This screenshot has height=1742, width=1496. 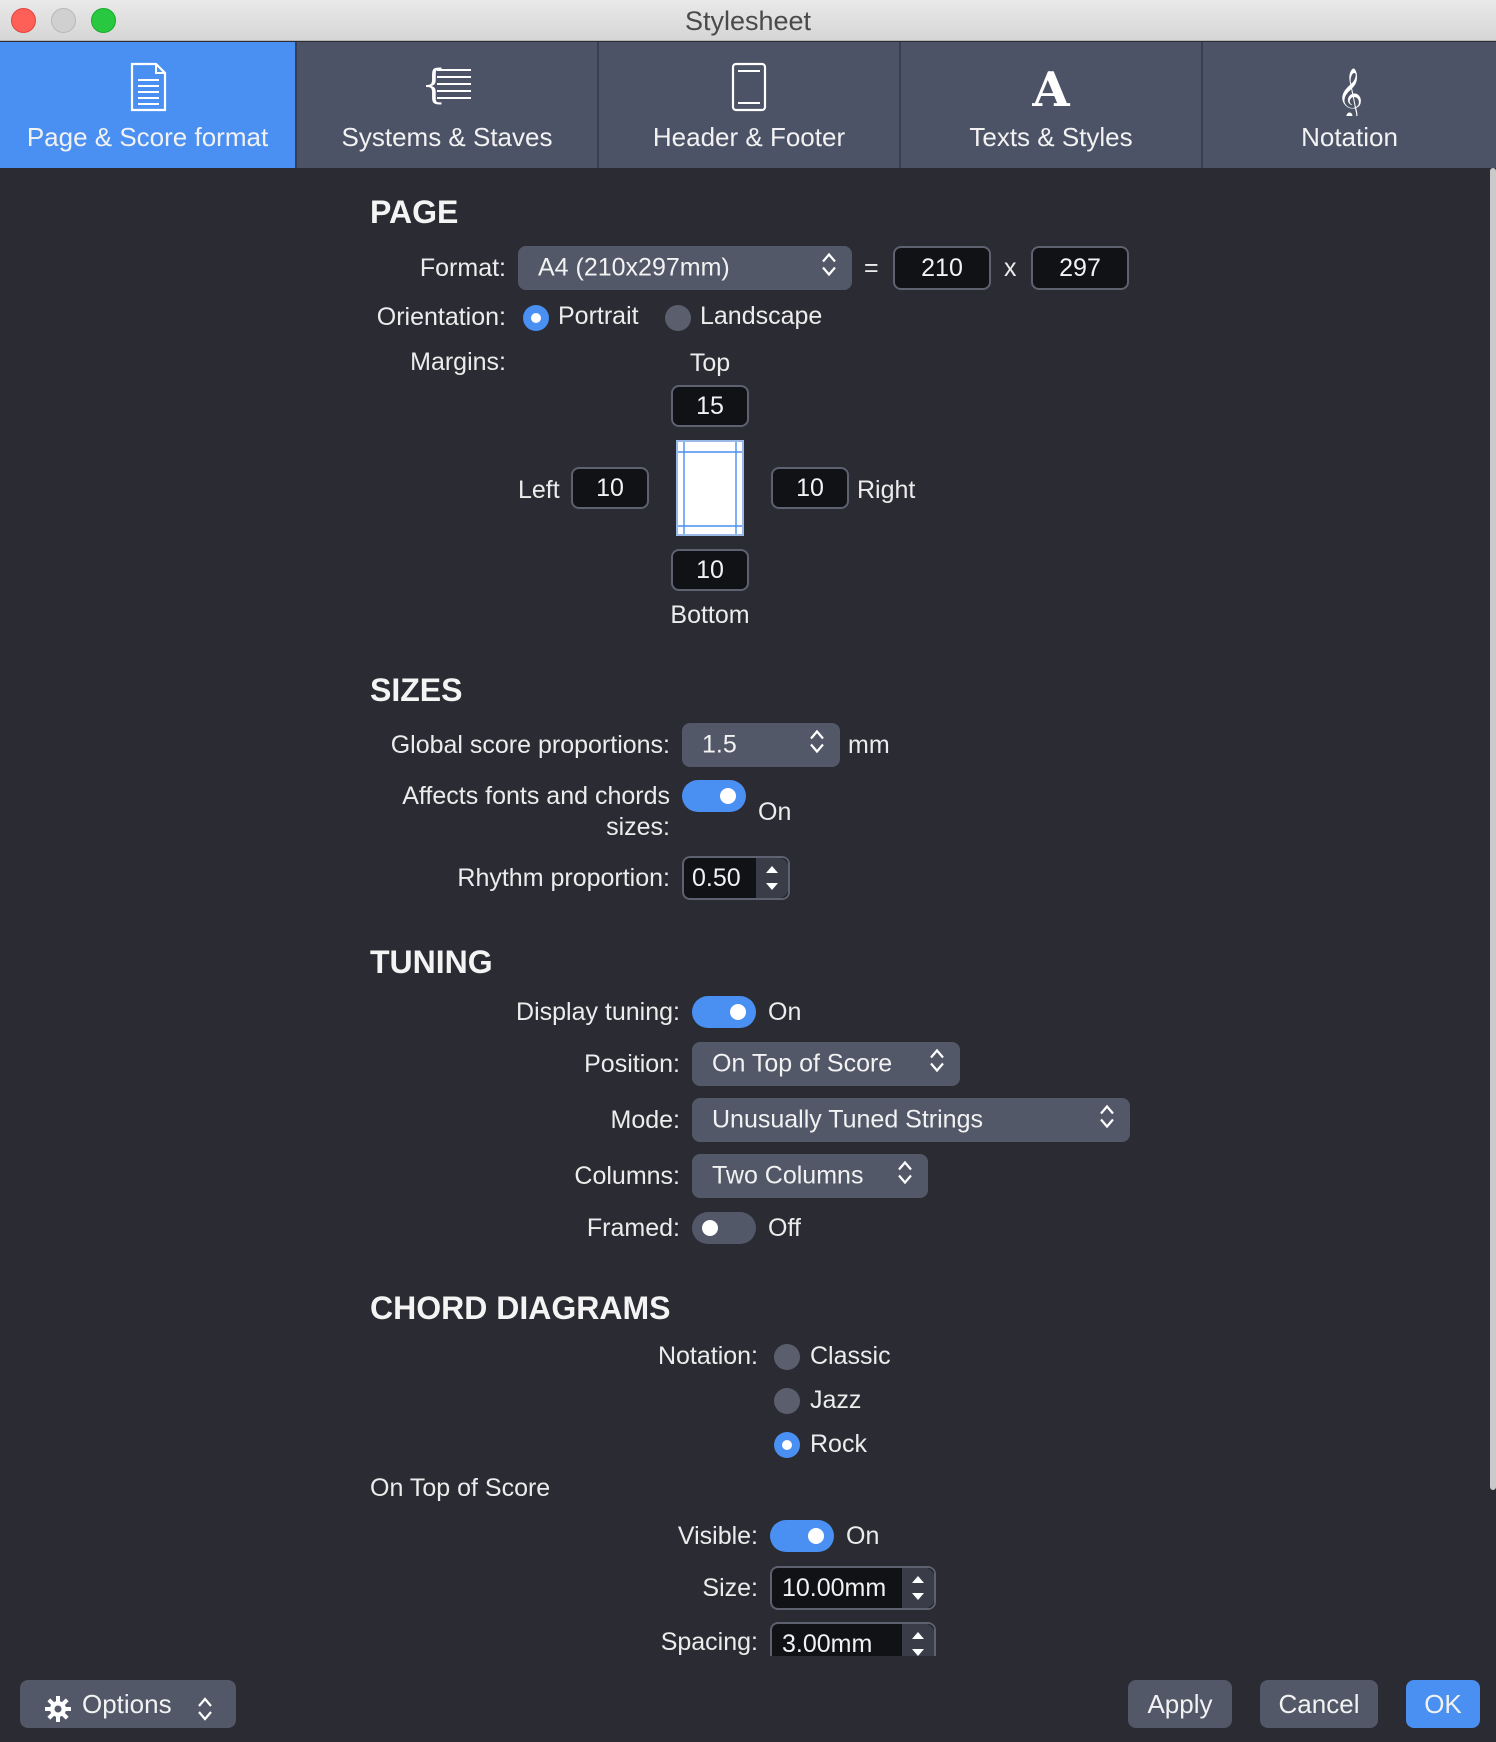 I want to click on title-bar: Stylesheet, so click(x=748, y=20).